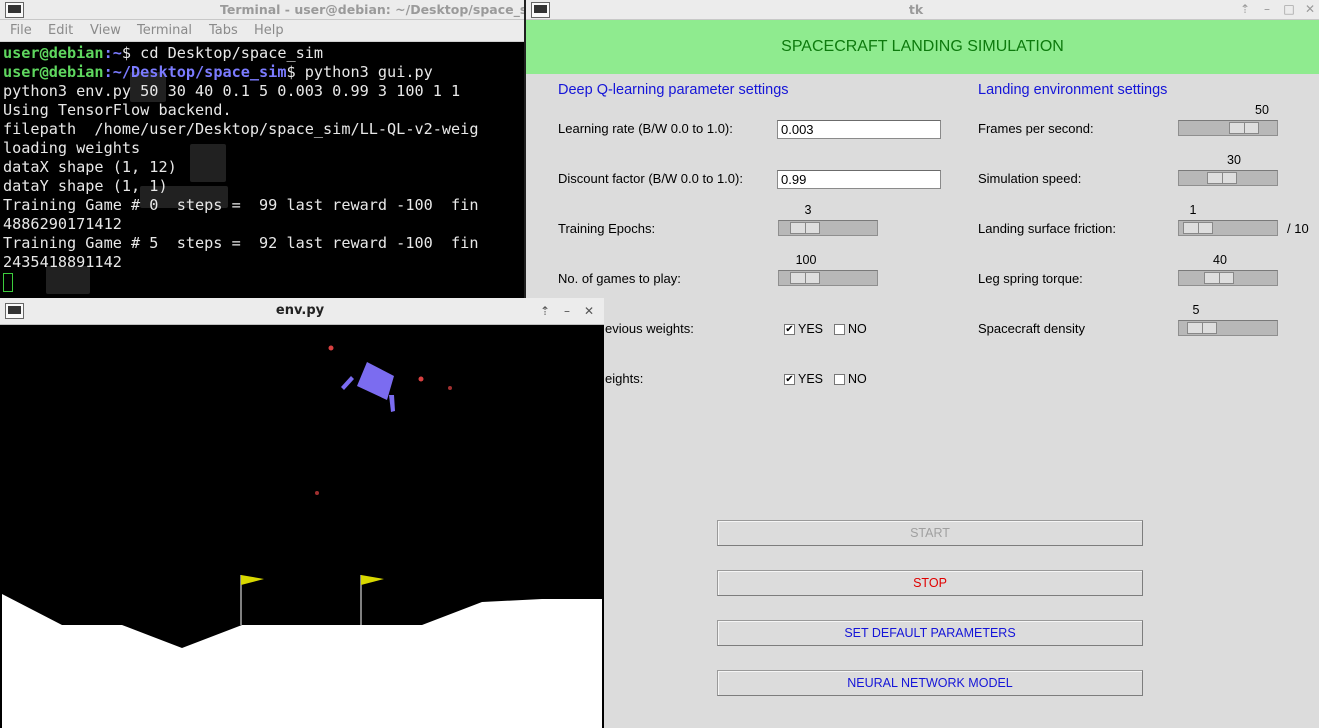  Describe the element at coordinates (811, 379) in the screenshot. I see `save-weights-yes-label: YES` at that location.